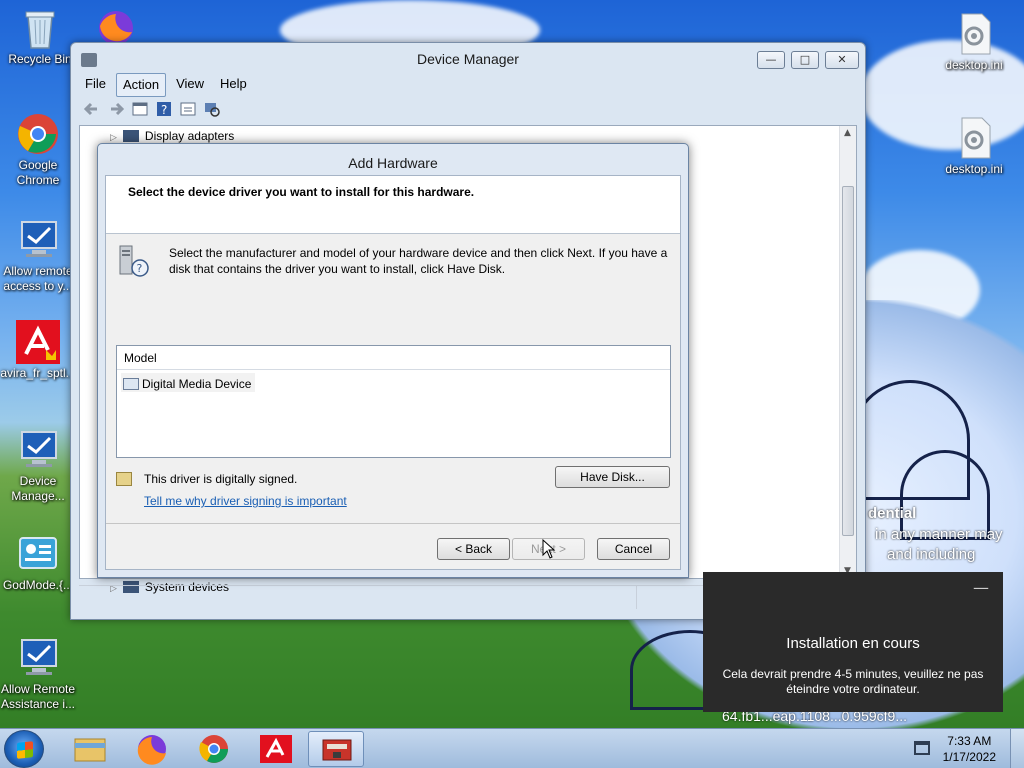  Describe the element at coordinates (38, 554) in the screenshot. I see `control-panel-icon` at that location.